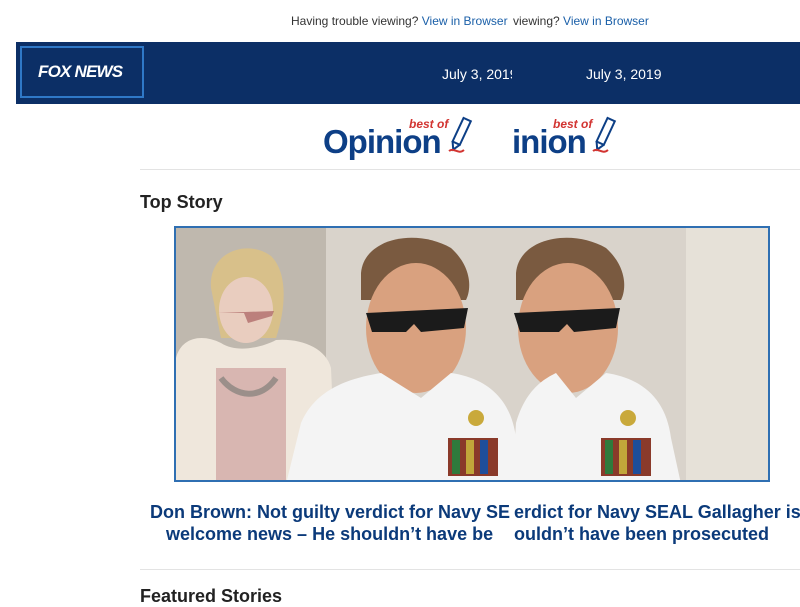 Image resolution: width=800 pixels, height=607 pixels. I want to click on top-story-headline-line2: welcome news – He shouldn’t have be, so click(340, 534).